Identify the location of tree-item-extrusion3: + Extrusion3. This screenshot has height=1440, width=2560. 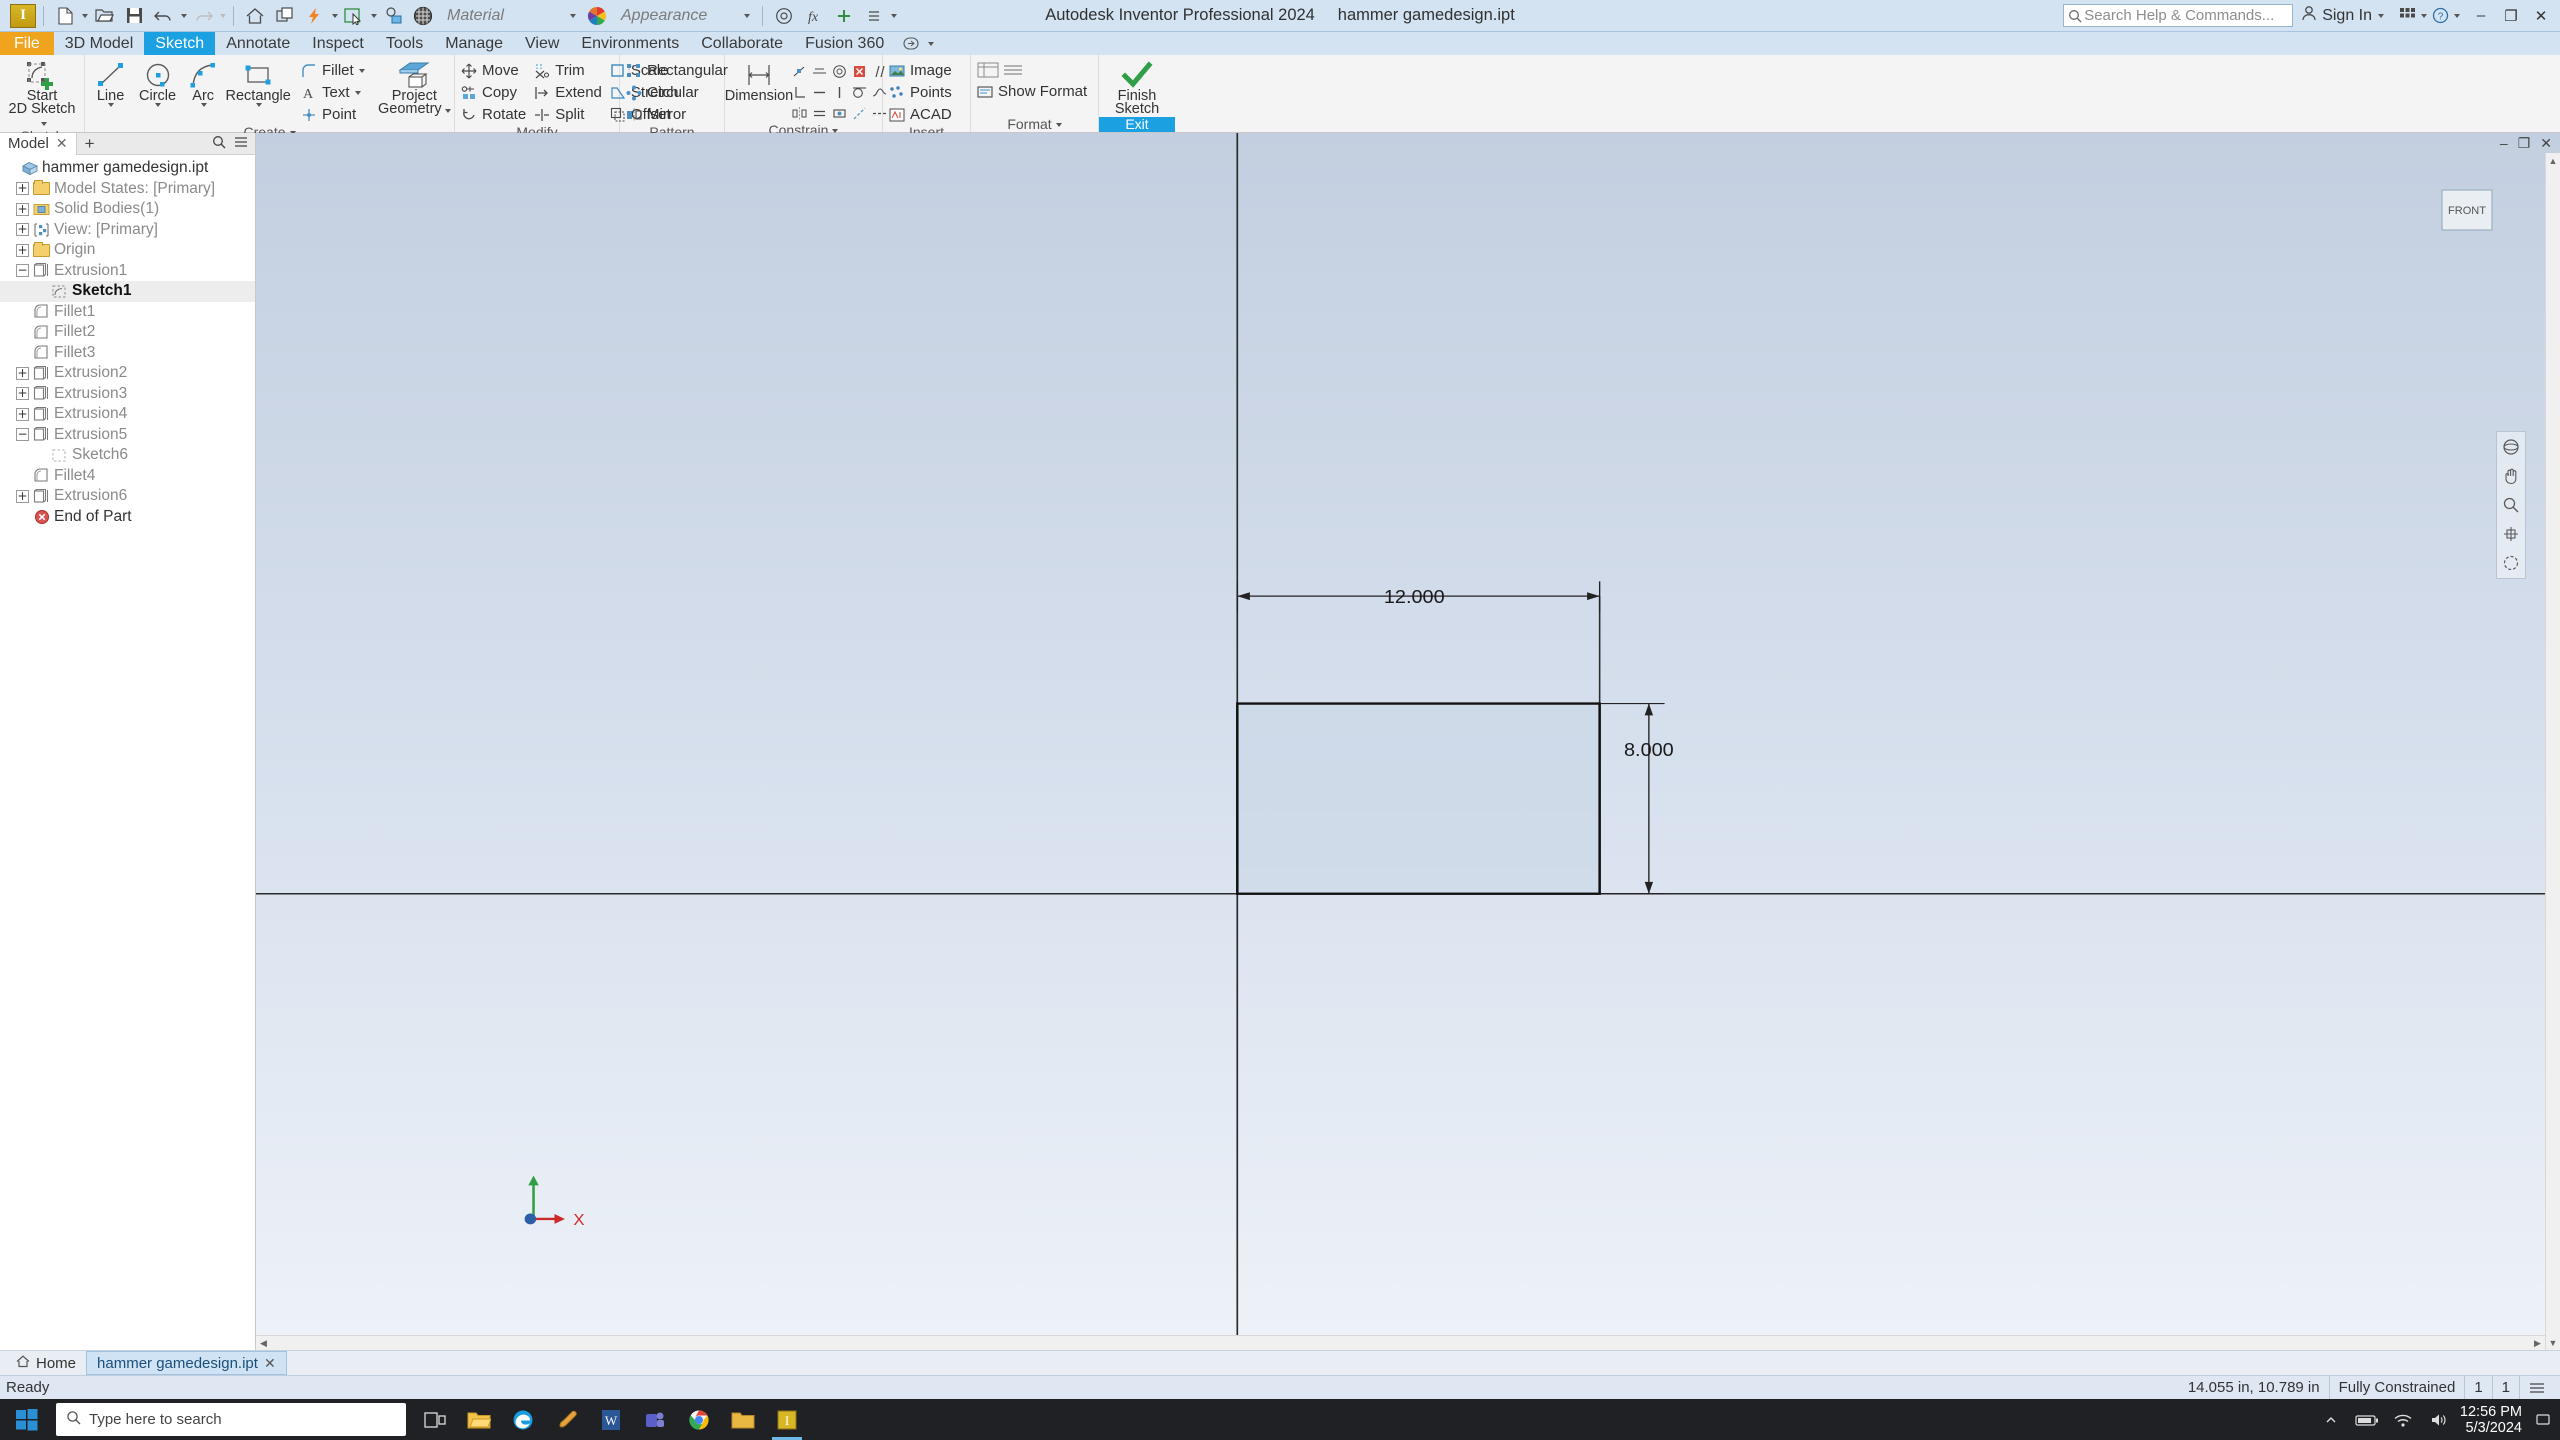
(127, 394).